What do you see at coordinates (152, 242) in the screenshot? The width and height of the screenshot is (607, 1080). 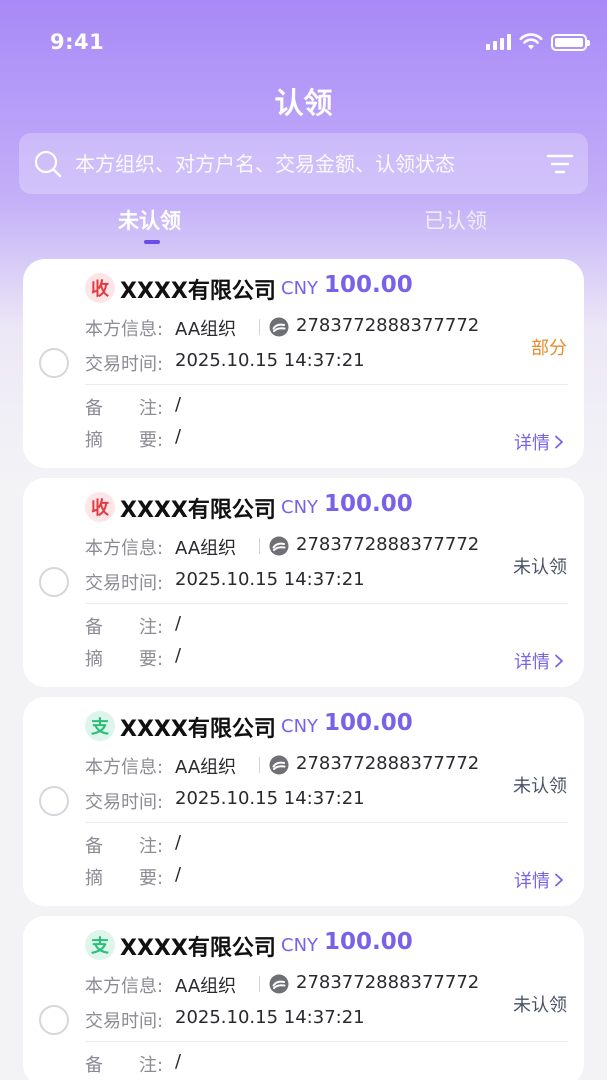 I see `tab-active-indicator` at bounding box center [152, 242].